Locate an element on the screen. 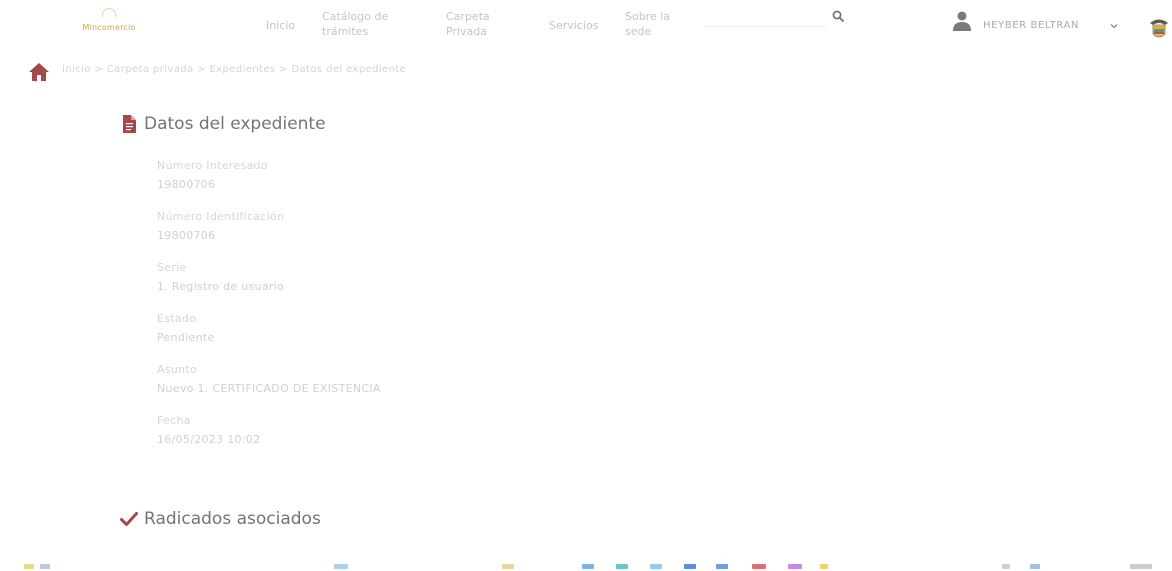 This screenshot has width=1172, height=571. field-numero-identificacion: Número Identificación 19800706 is located at coordinates (317, 235).